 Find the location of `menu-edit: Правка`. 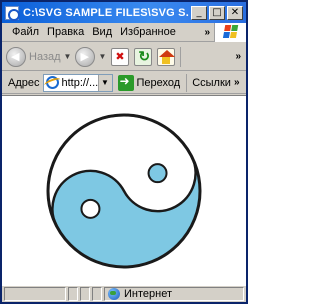

menu-edit: Правка is located at coordinates (65, 32).